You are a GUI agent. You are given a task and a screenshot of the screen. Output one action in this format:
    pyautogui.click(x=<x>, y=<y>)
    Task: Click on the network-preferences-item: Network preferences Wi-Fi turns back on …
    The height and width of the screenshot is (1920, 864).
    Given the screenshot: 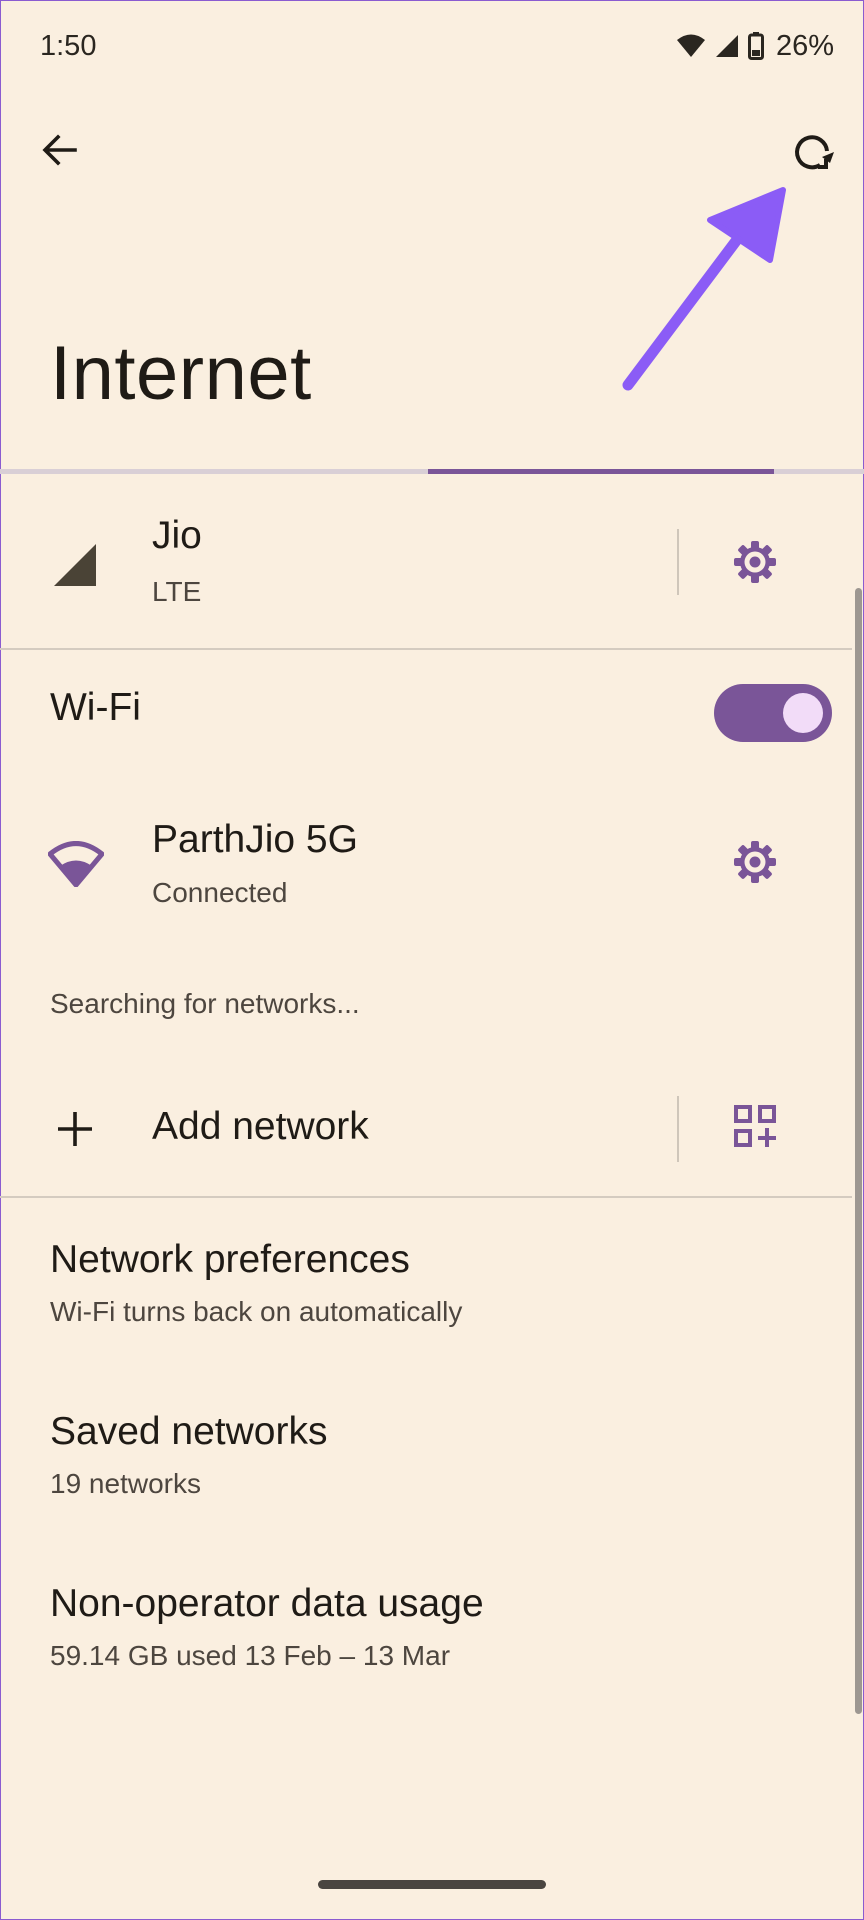 What is the action you would take?
    pyautogui.click(x=426, y=1282)
    